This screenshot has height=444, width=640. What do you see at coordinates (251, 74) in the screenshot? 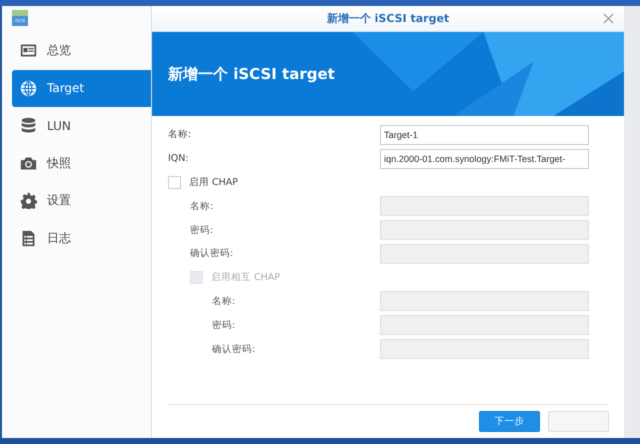
I see `banner-title: 新增一个 iSCSI target` at bounding box center [251, 74].